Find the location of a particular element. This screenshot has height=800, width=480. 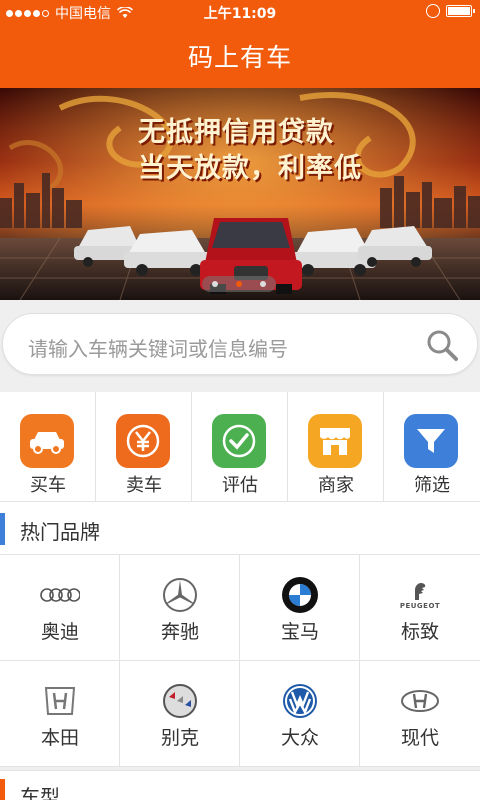

status-bar: 中国电信 上午11:09 is located at coordinates (240, 12).